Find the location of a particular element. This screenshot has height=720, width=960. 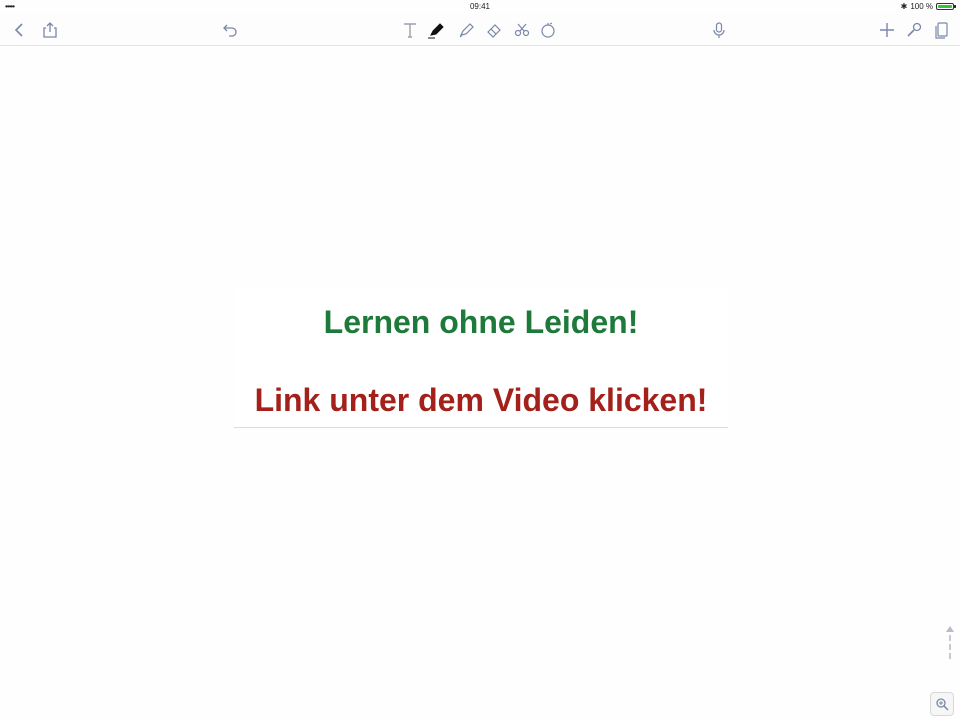

eraser-tool-icon is located at coordinates (494, 30).